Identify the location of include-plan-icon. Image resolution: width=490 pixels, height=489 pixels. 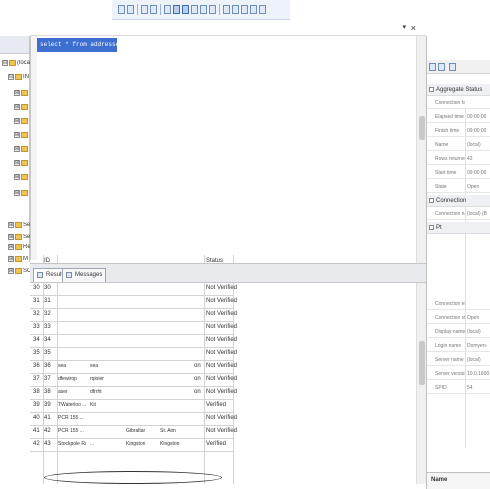
(176, 9).